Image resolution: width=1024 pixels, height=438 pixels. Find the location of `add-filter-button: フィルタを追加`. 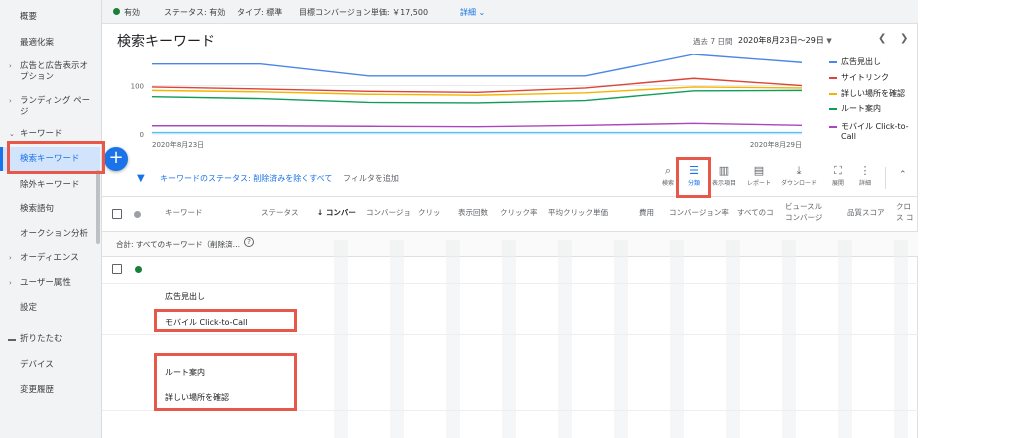

add-filter-button: フィルタを追加 is located at coordinates (371, 178).